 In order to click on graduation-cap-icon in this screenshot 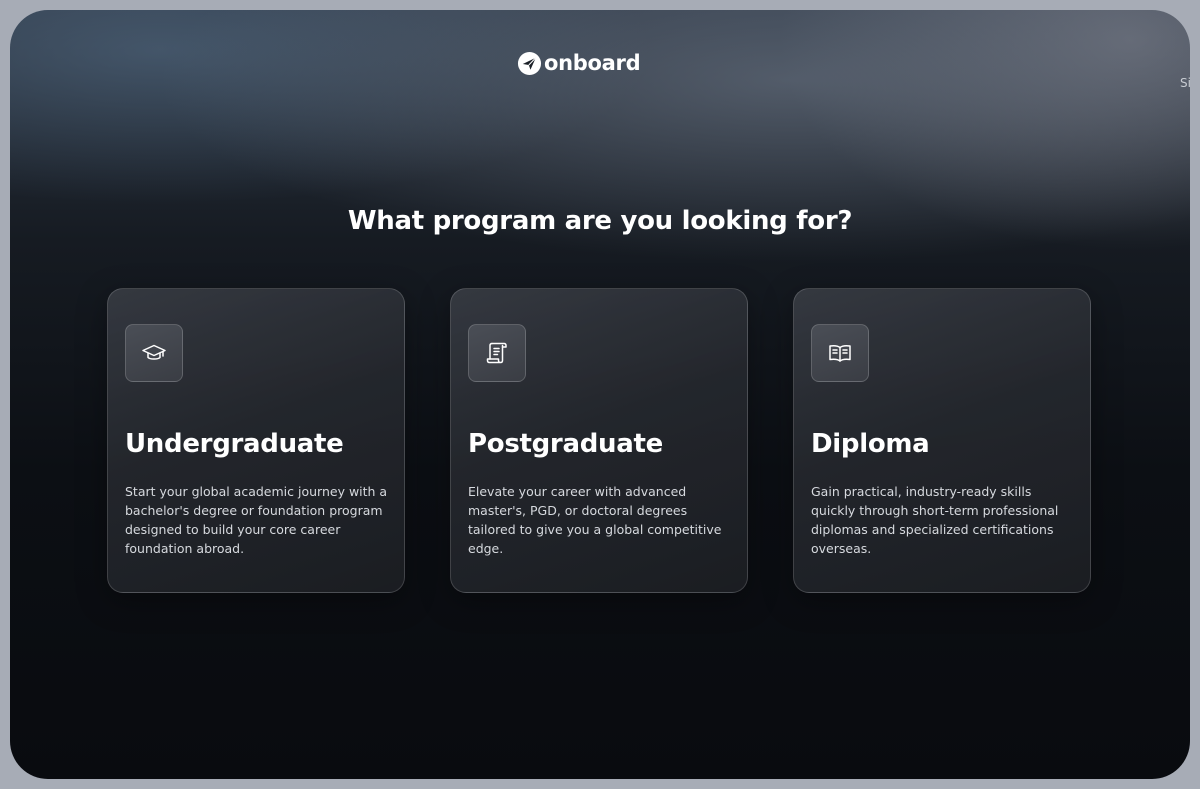, I will do `click(154, 352)`.